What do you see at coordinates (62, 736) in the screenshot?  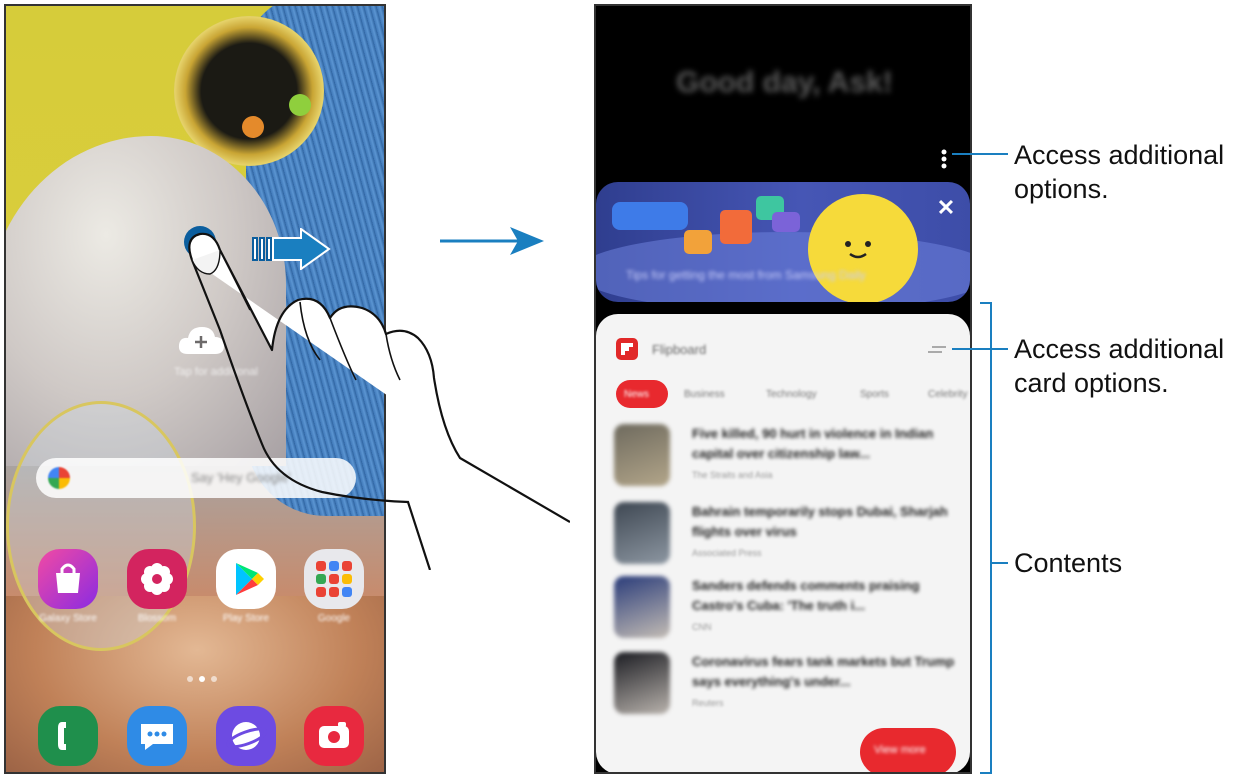 I see `phone-icon` at bounding box center [62, 736].